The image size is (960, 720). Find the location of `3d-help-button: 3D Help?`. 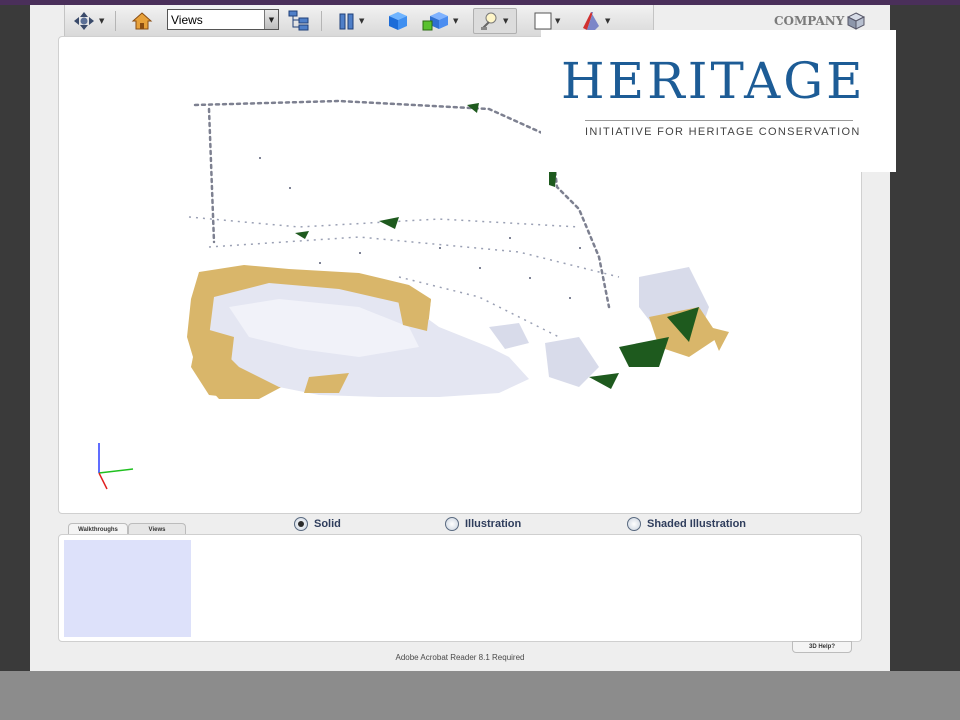

3d-help-button: 3D Help? is located at coordinates (822, 647).